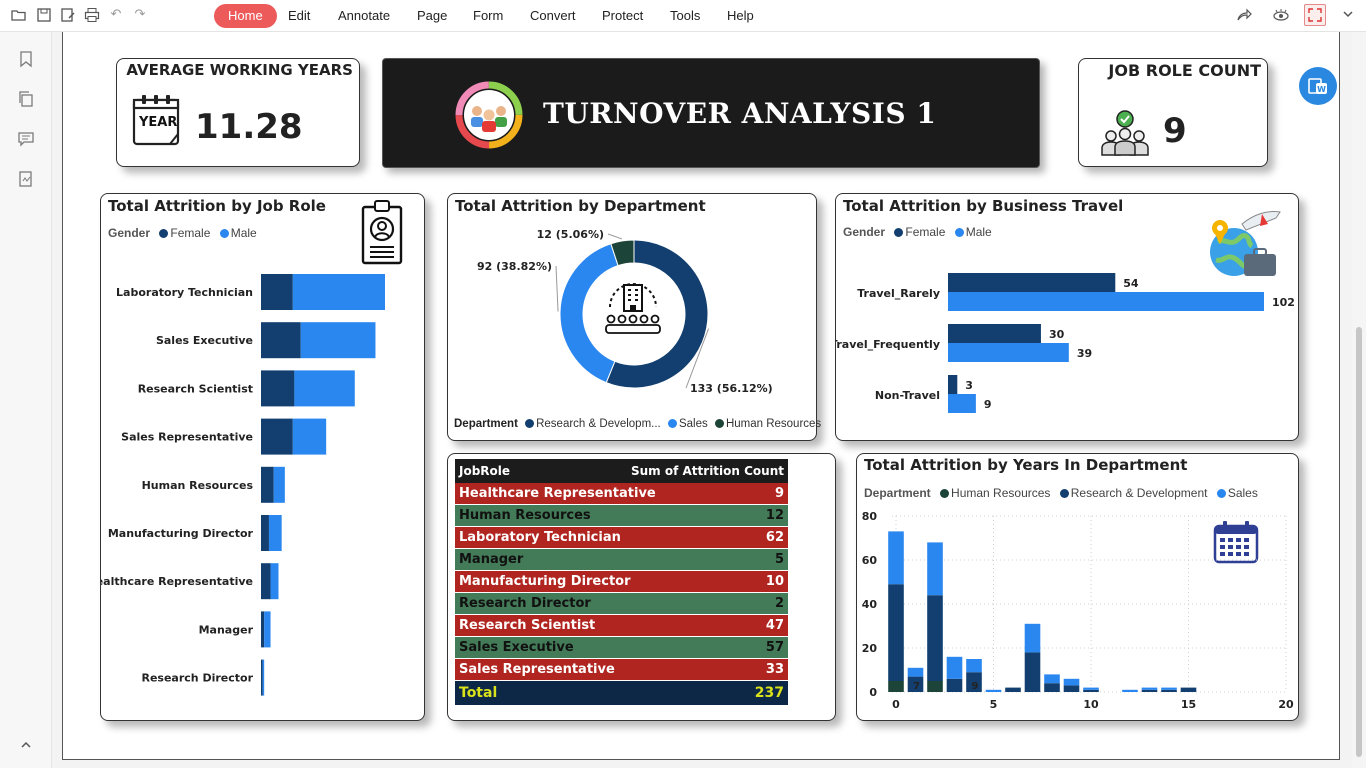 The height and width of the screenshot is (768, 1366). I want to click on tab-convert: Convert, so click(553, 16).